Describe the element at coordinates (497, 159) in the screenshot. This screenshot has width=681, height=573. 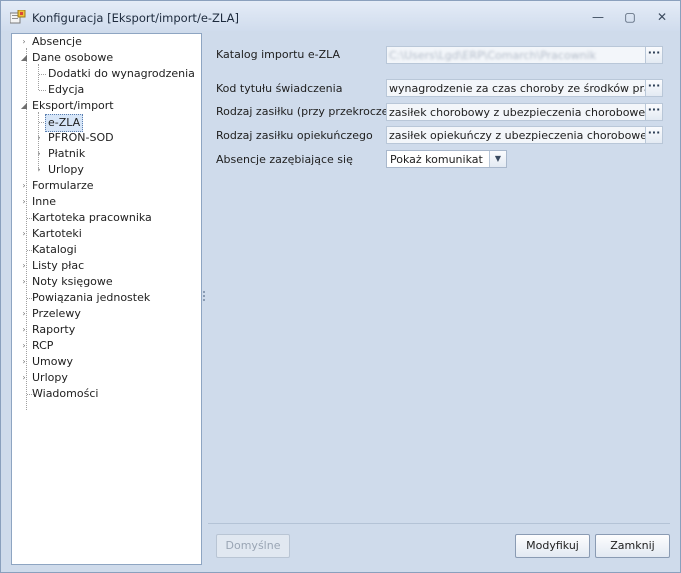
I see `chevron-down-icon: ▼` at that location.